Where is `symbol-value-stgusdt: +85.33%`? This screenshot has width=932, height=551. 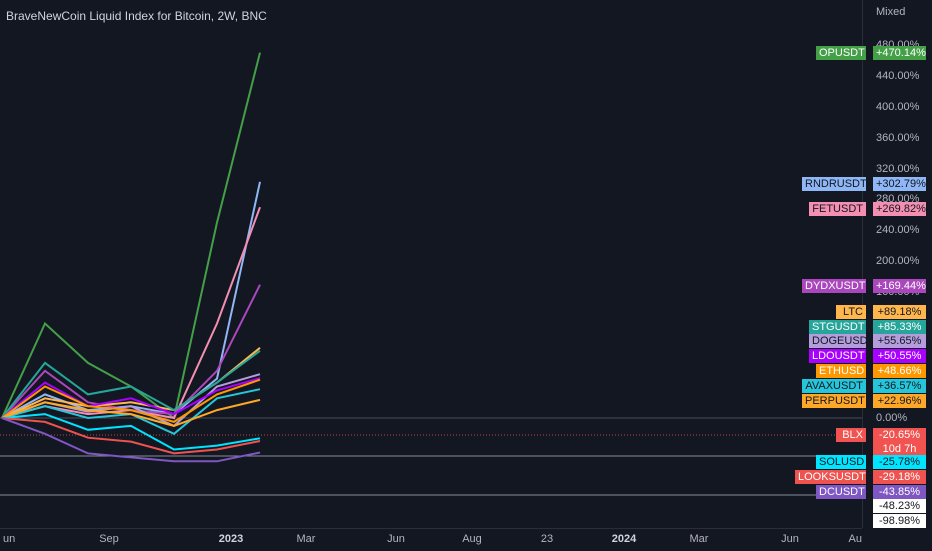
symbol-value-stgusdt: +85.33% is located at coordinates (899, 327).